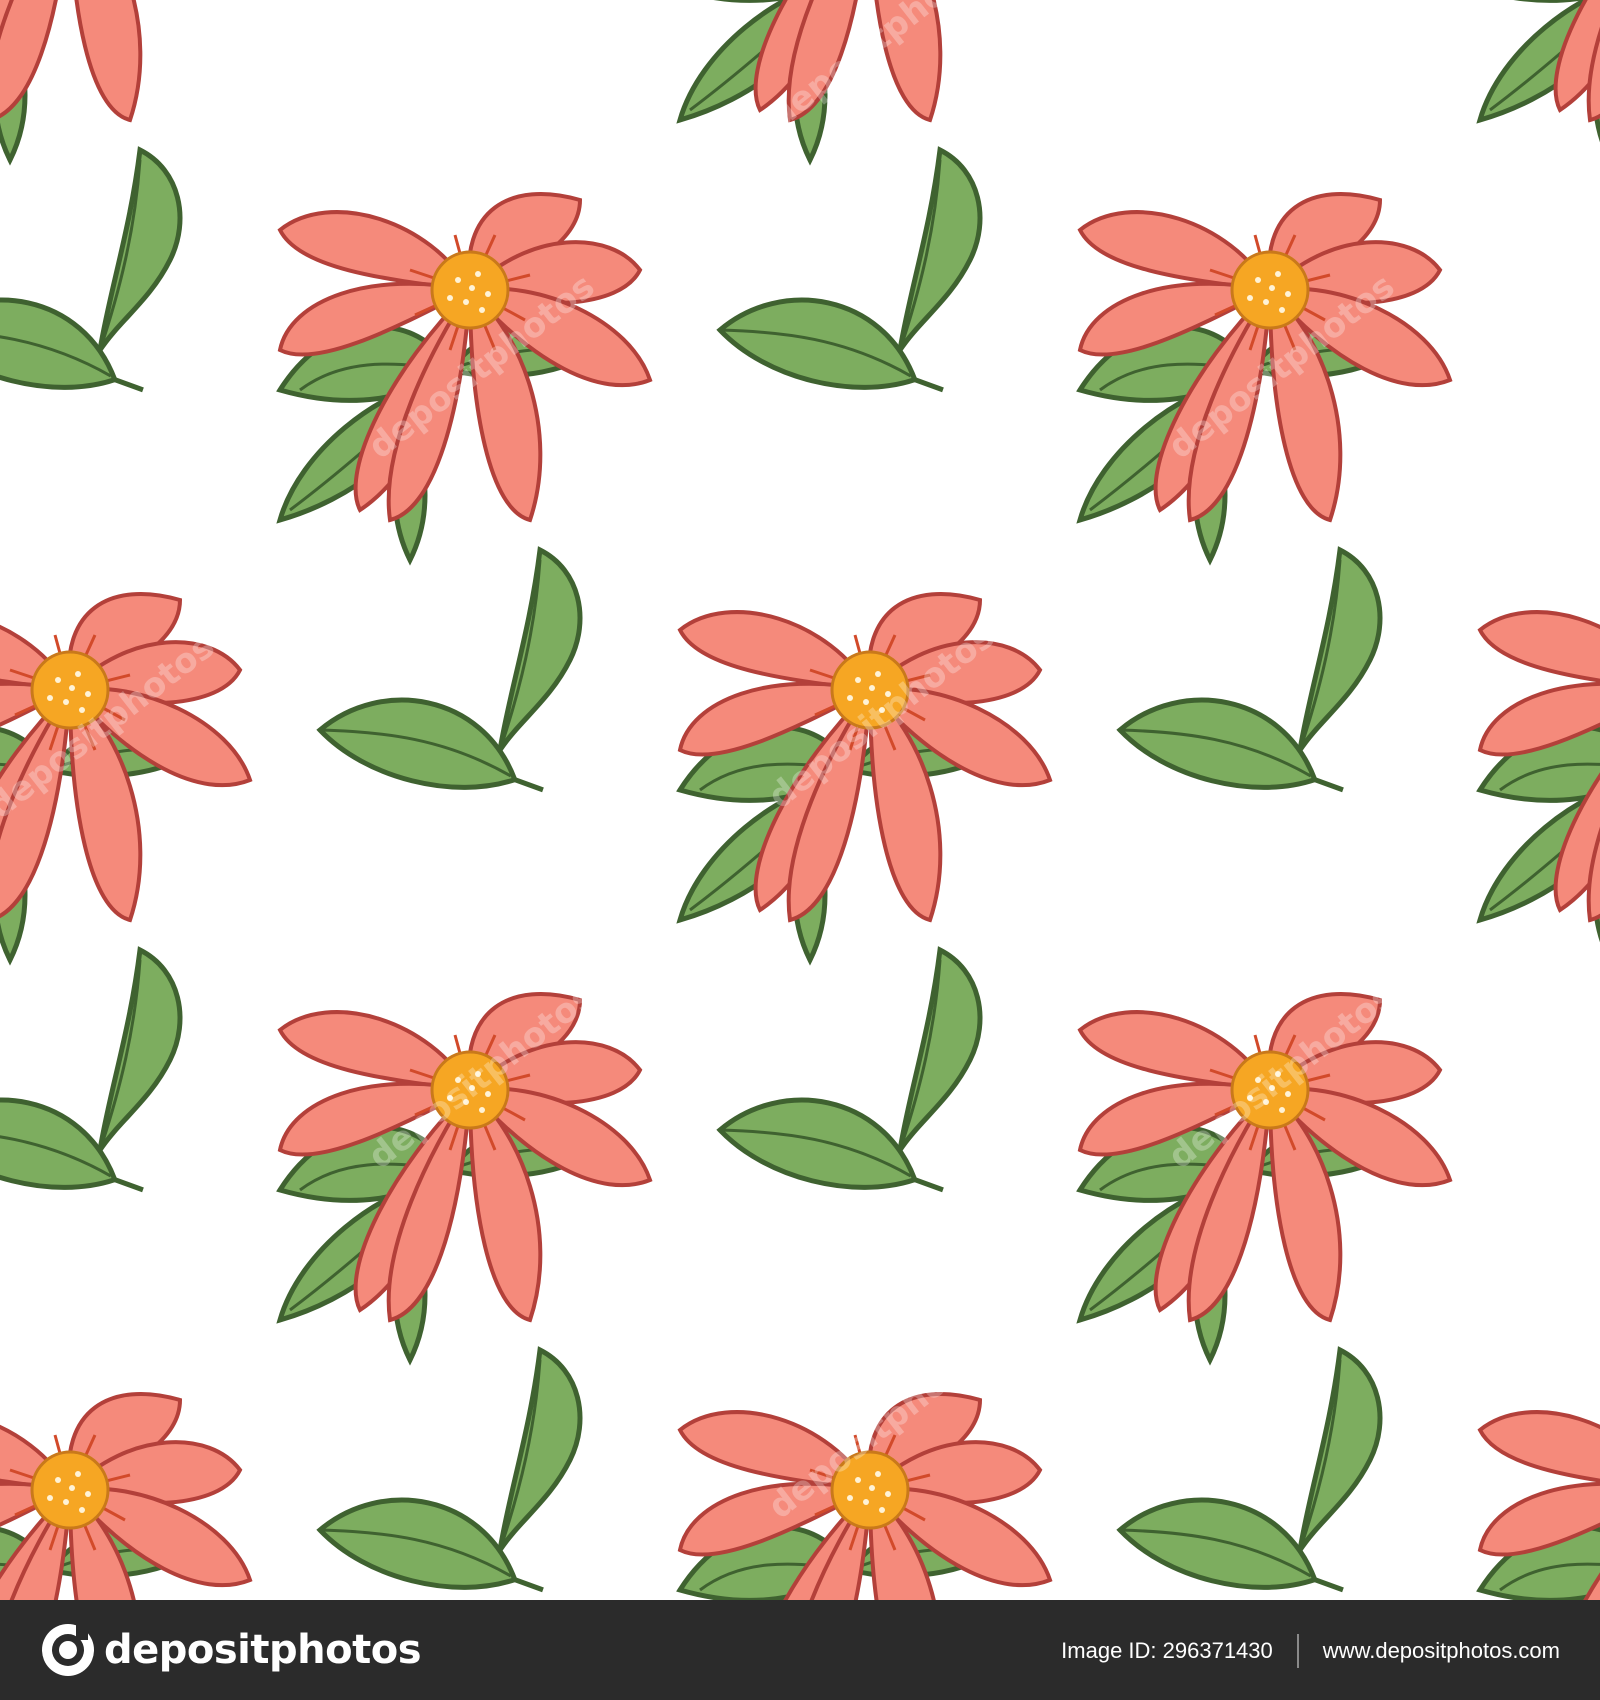 This screenshot has width=1600, height=1700. I want to click on divider, so click(1297, 1651).